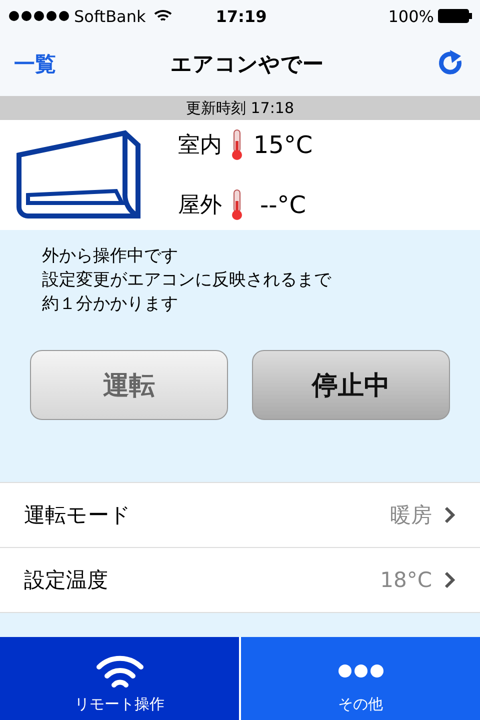 The image size is (480, 720). Describe the element at coordinates (39, 16) in the screenshot. I see `signal-icon` at that location.